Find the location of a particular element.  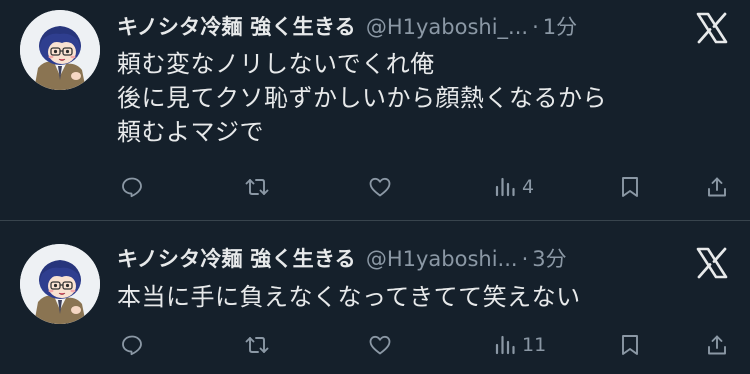

tweet-actions: 11 is located at coordinates (375, 345).